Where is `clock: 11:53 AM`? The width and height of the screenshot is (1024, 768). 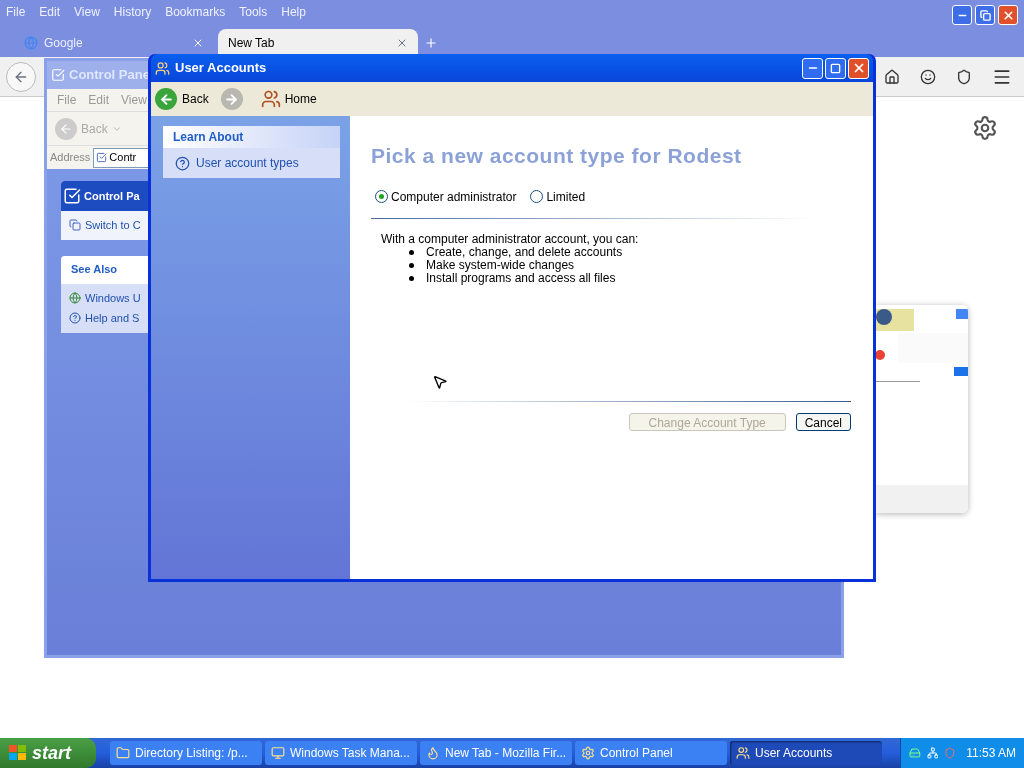 clock: 11:53 AM is located at coordinates (991, 753).